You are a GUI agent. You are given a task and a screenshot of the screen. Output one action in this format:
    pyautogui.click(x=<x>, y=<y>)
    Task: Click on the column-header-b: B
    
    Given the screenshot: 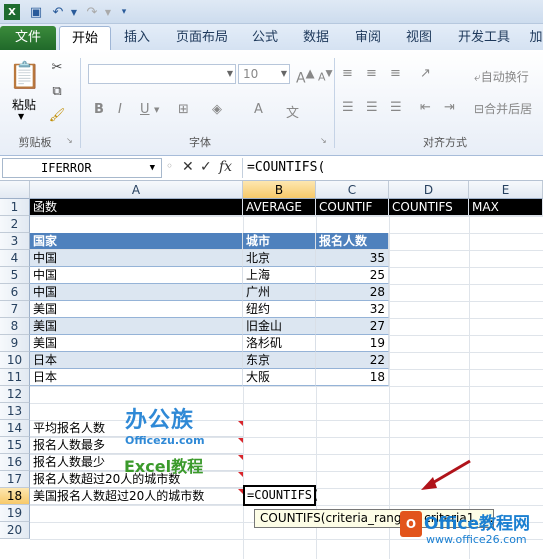 What is the action you would take?
    pyautogui.click(x=279, y=190)
    